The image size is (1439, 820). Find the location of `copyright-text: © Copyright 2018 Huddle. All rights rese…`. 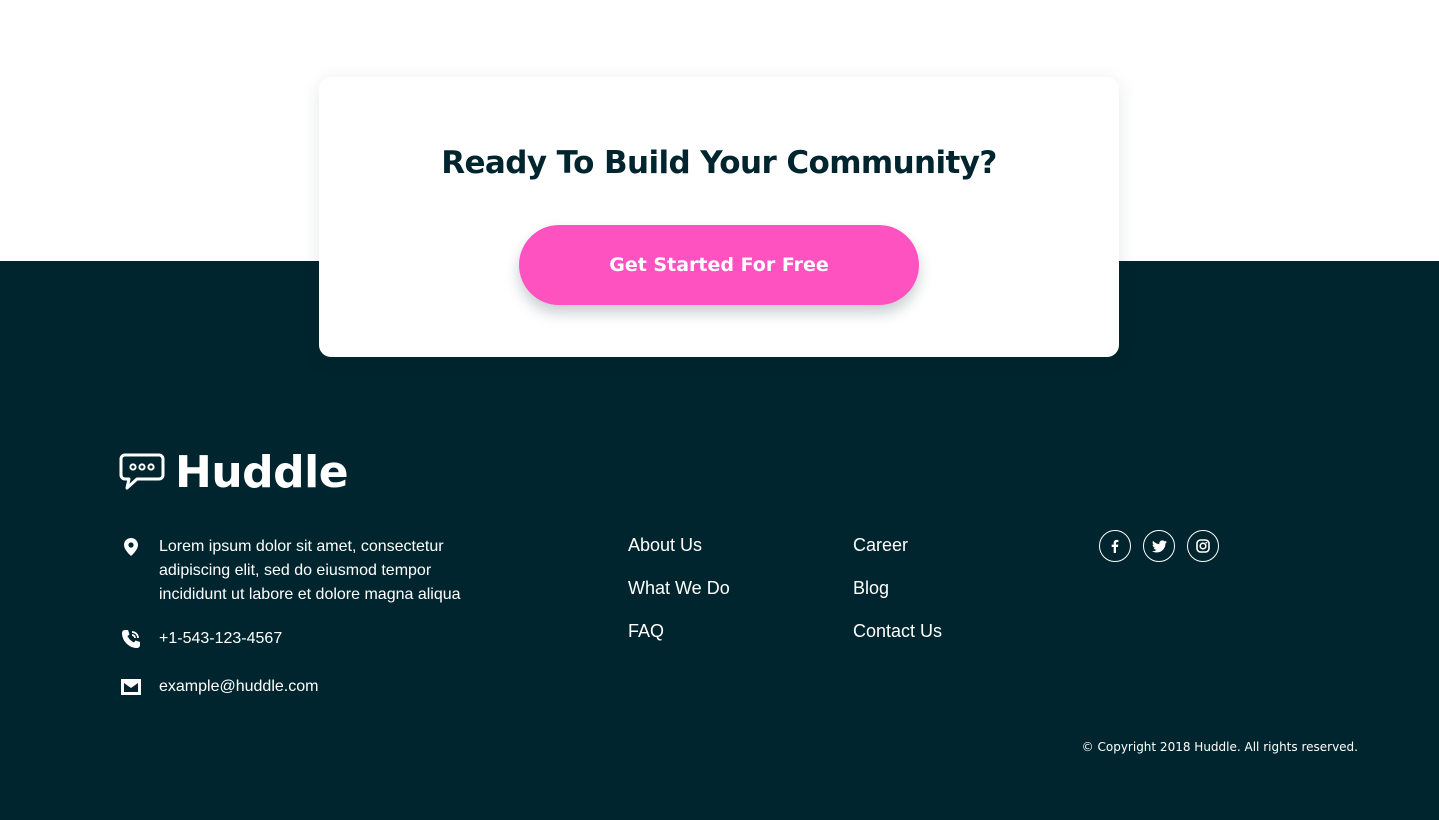

copyright-text: © Copyright 2018 Huddle. All rights rese… is located at coordinates (1219, 747).